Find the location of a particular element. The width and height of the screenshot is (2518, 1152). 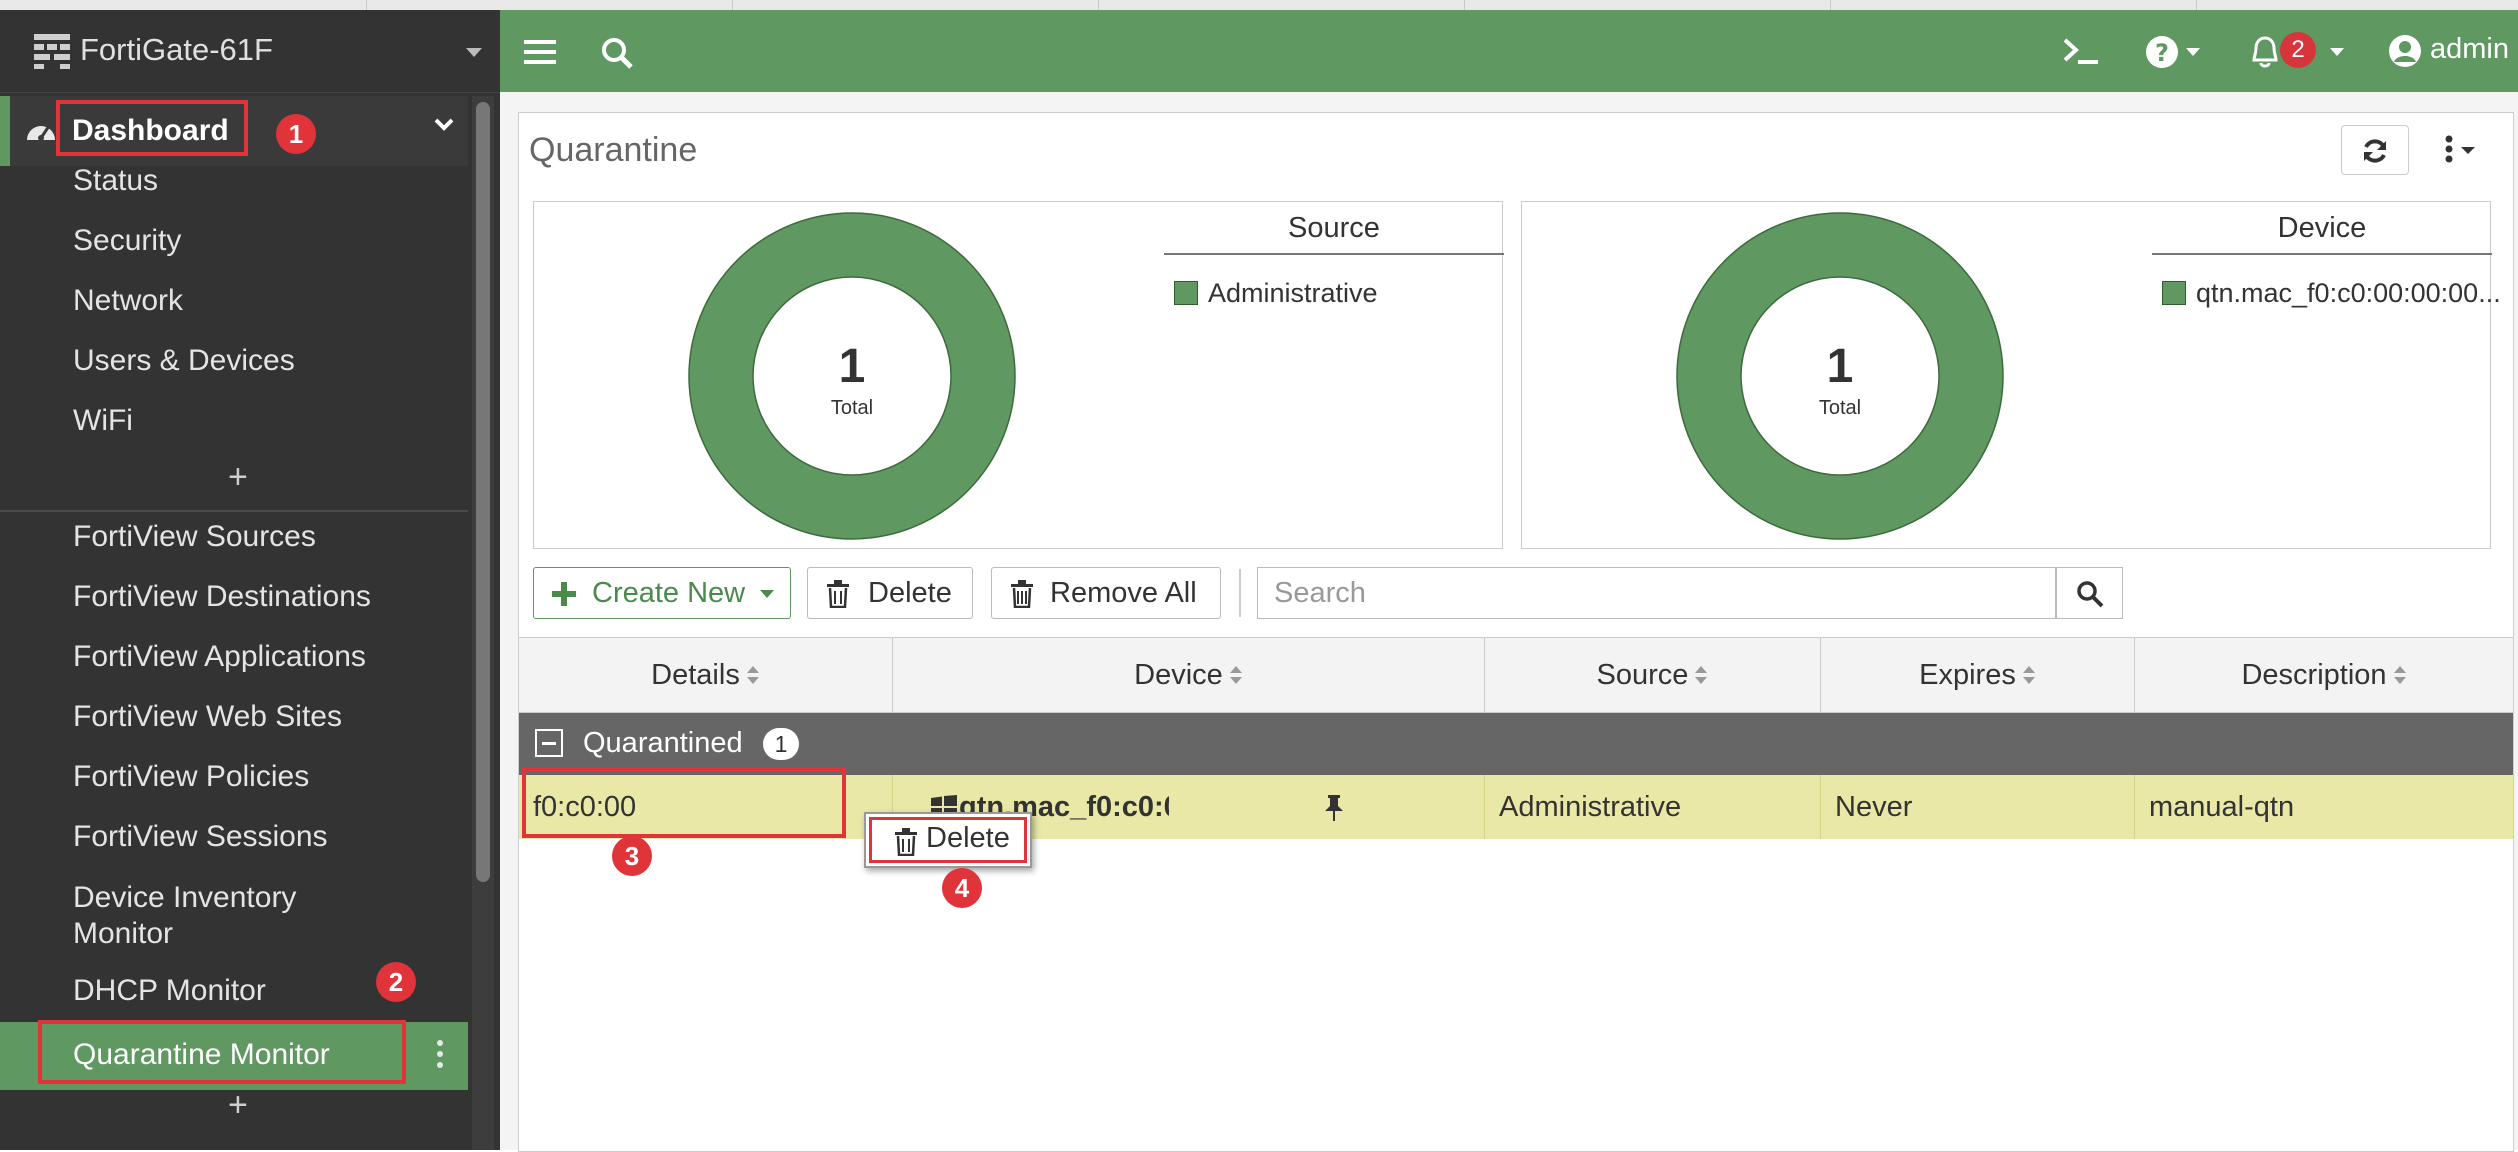

collapse-group-icon is located at coordinates (549, 743).